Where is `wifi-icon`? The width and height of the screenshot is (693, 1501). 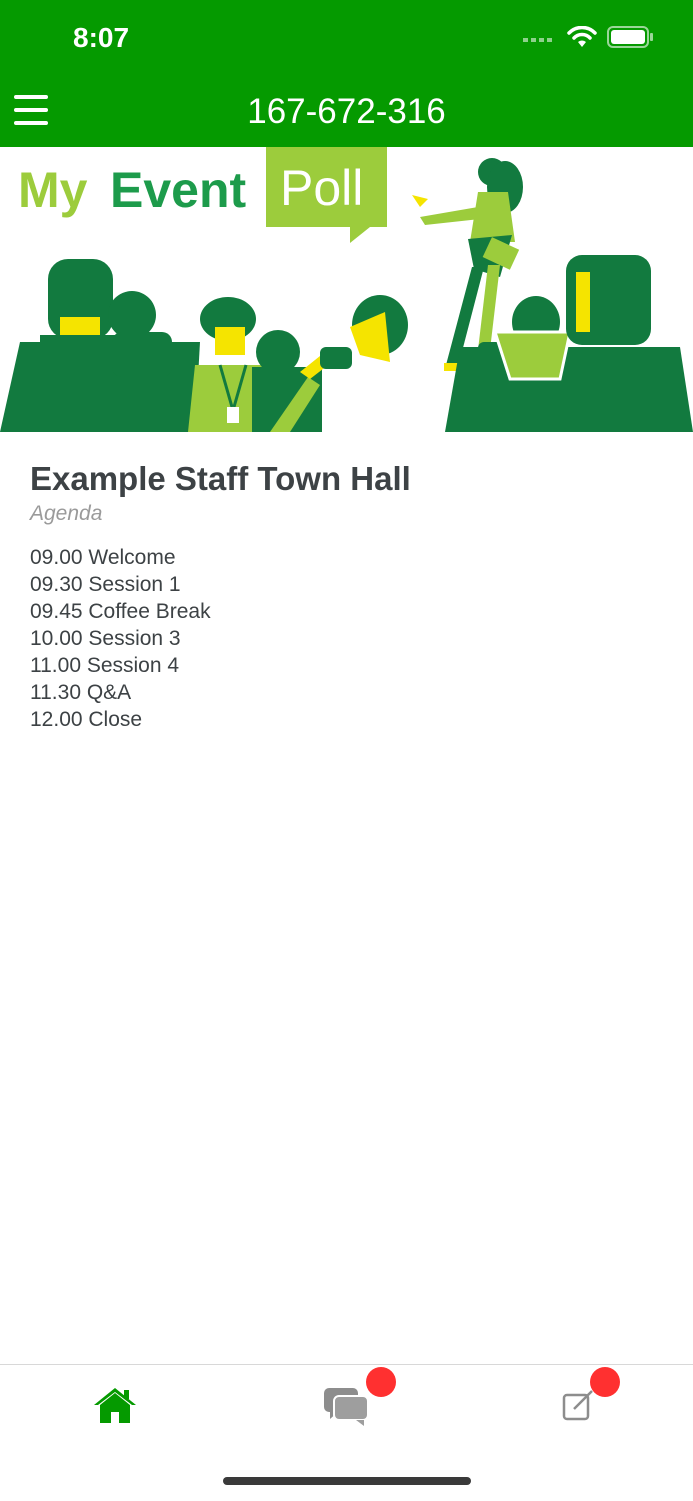 wifi-icon is located at coordinates (582, 36).